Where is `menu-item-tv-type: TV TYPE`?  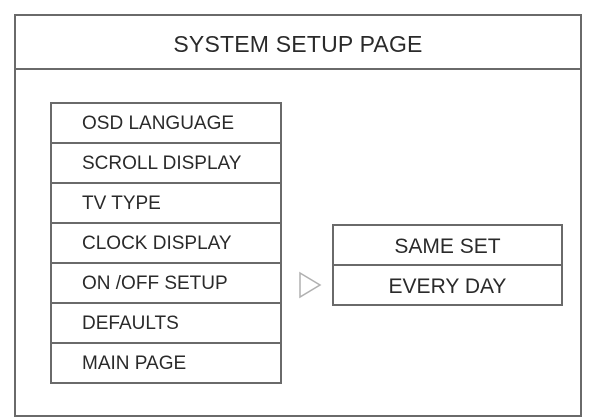
menu-item-tv-type: TV TYPE is located at coordinates (166, 204).